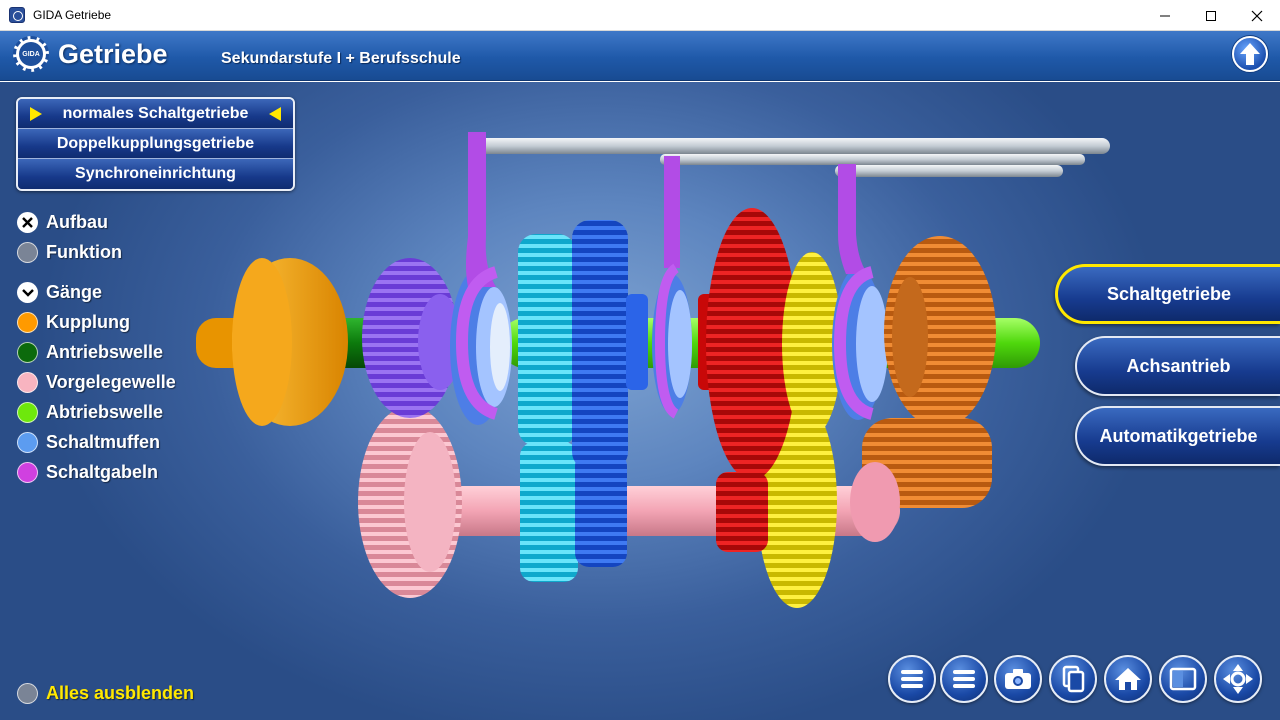 The width and height of the screenshot is (1280, 720). Describe the element at coordinates (17, 15) in the screenshot. I see `app-icon` at that location.